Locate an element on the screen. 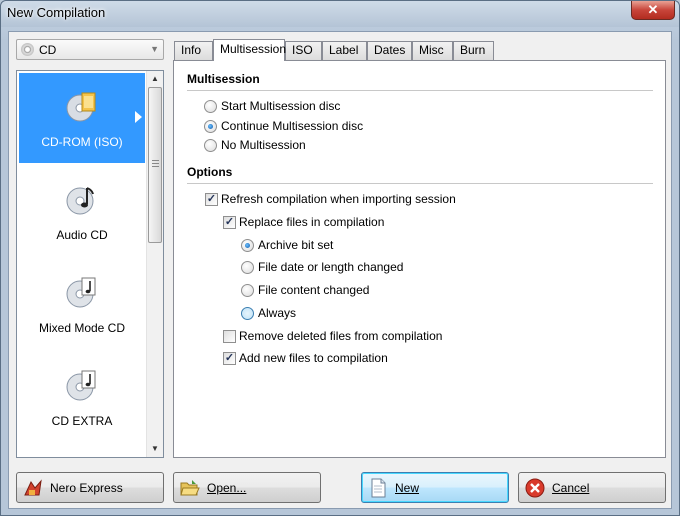  multisession-section-title: Multisession is located at coordinates (223, 79).